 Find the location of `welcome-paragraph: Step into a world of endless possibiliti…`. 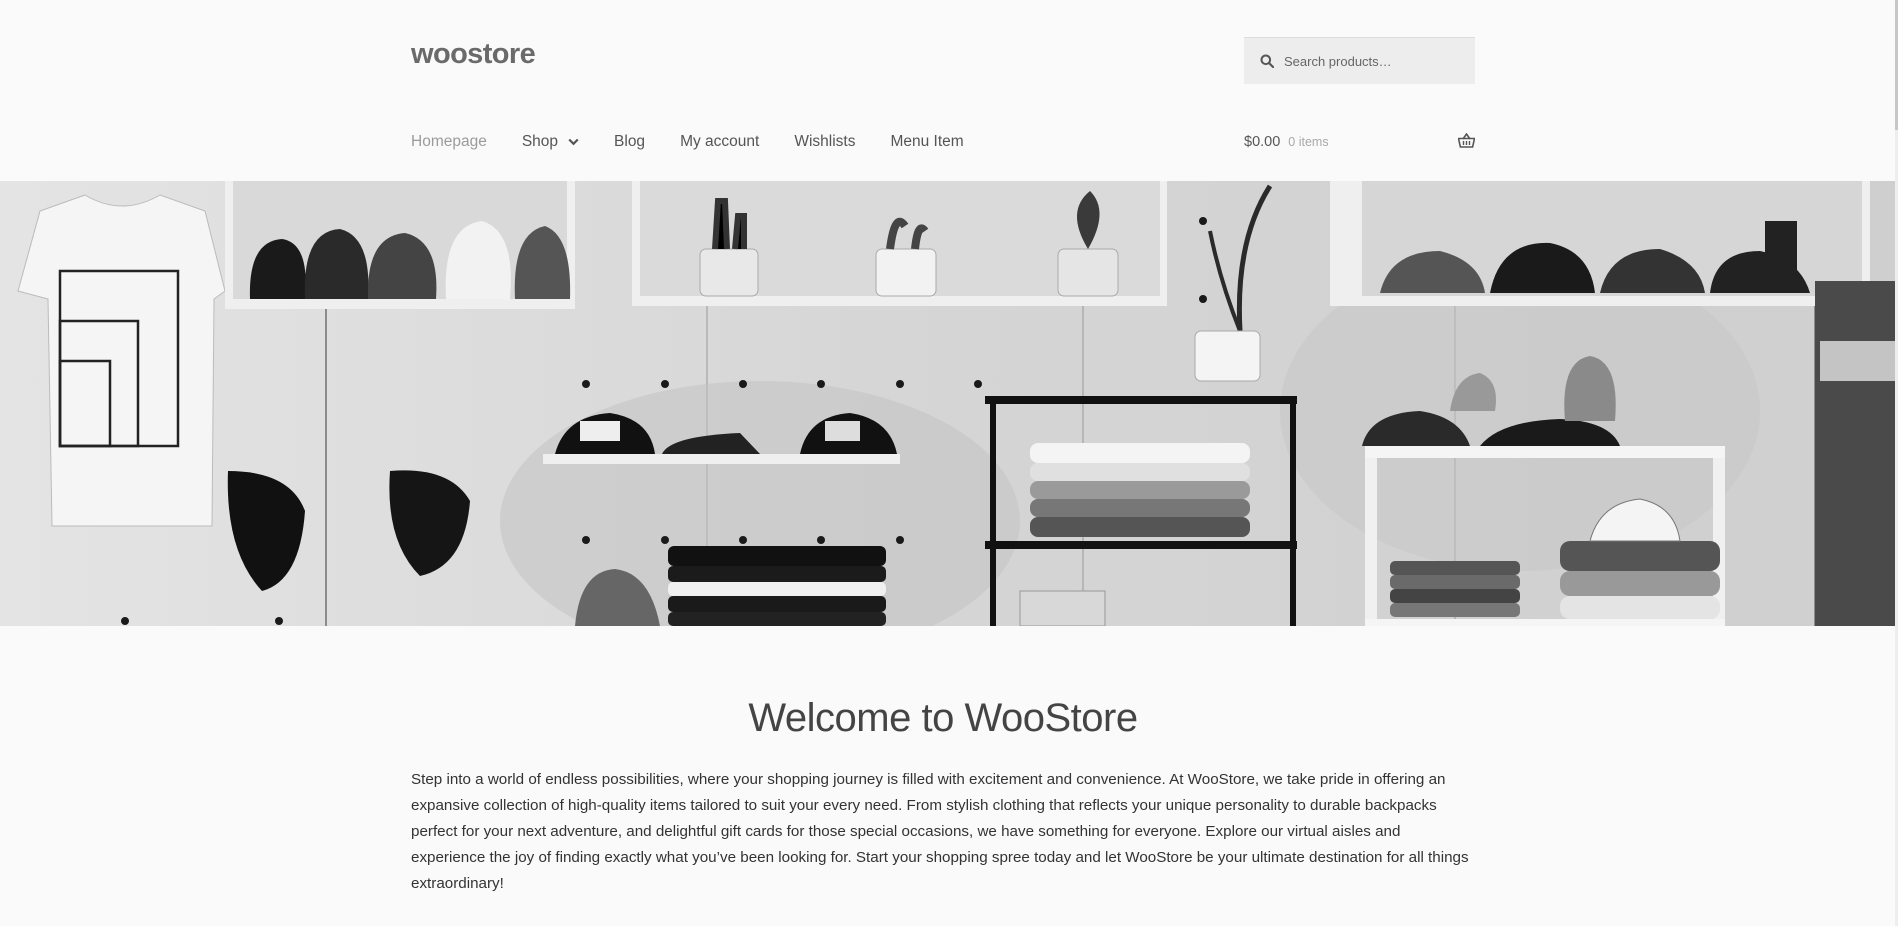

welcome-paragraph: Step into a world of endless possibiliti… is located at coordinates (940, 831).